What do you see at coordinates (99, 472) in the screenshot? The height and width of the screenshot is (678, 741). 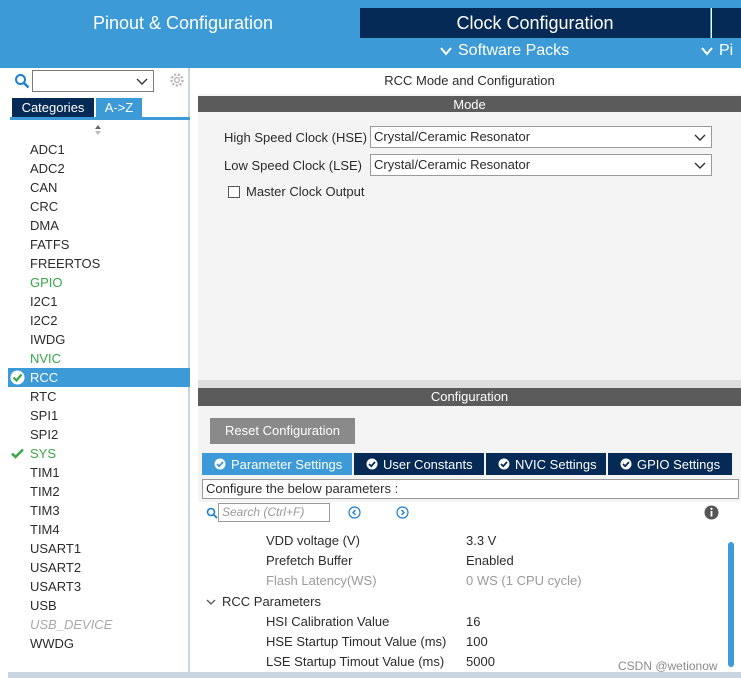 I see `peripheral-item: TIM1` at bounding box center [99, 472].